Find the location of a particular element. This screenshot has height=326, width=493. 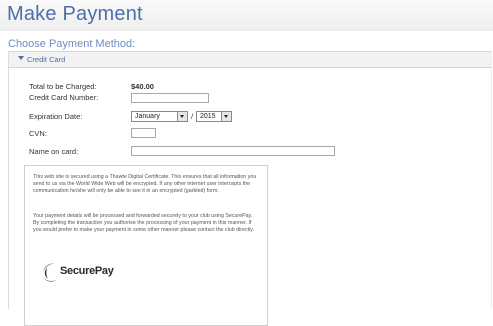

card-number-label: Credit Card Number: is located at coordinates (64, 97).